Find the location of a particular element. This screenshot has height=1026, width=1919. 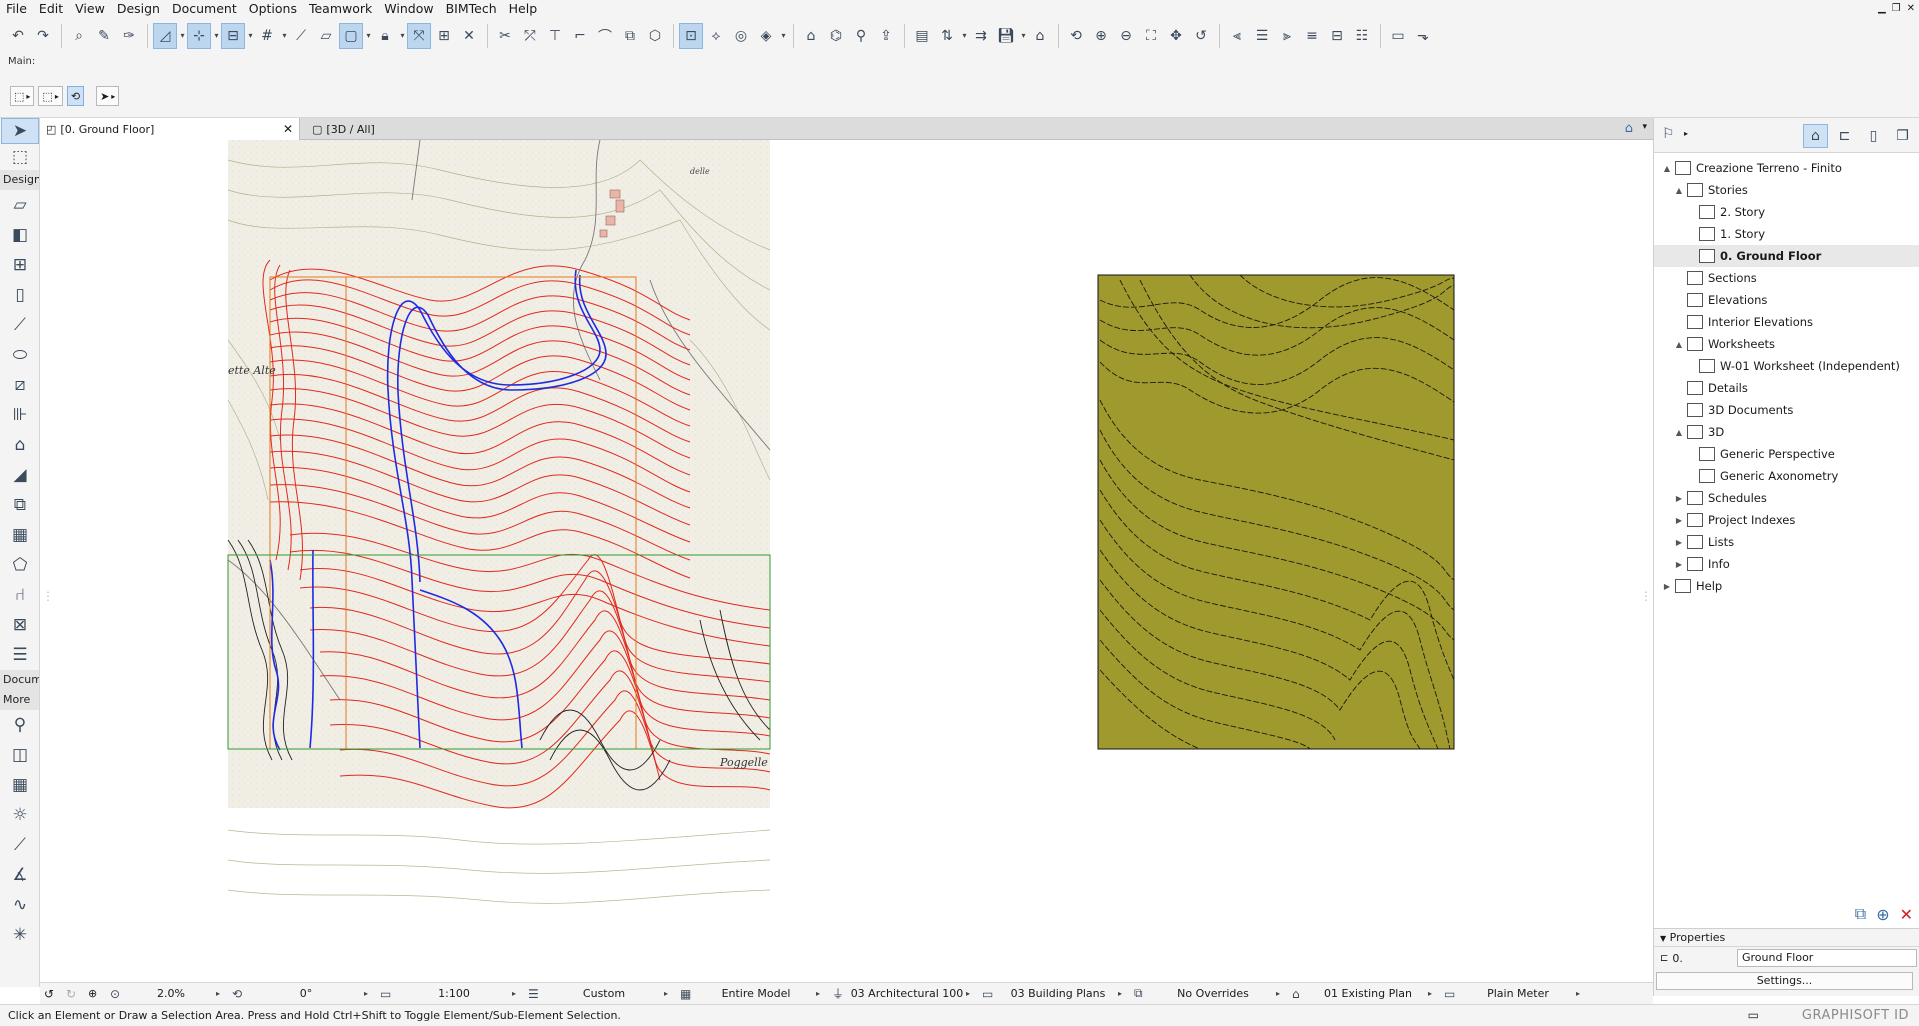

toolbox-design-header: Design is located at coordinates (19, 180).